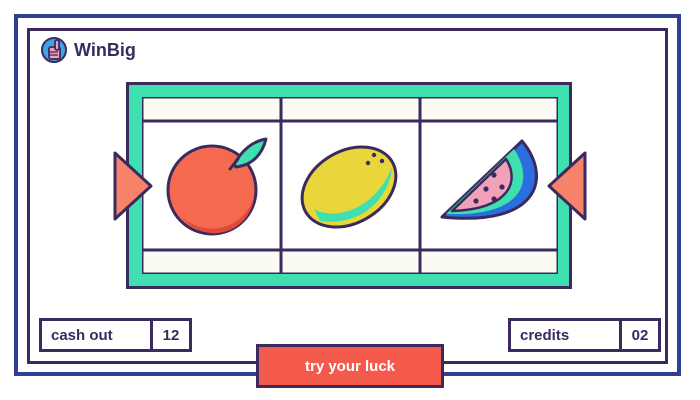 The image size is (700, 400). I want to click on brand-logo: WinBig, so click(88, 50).